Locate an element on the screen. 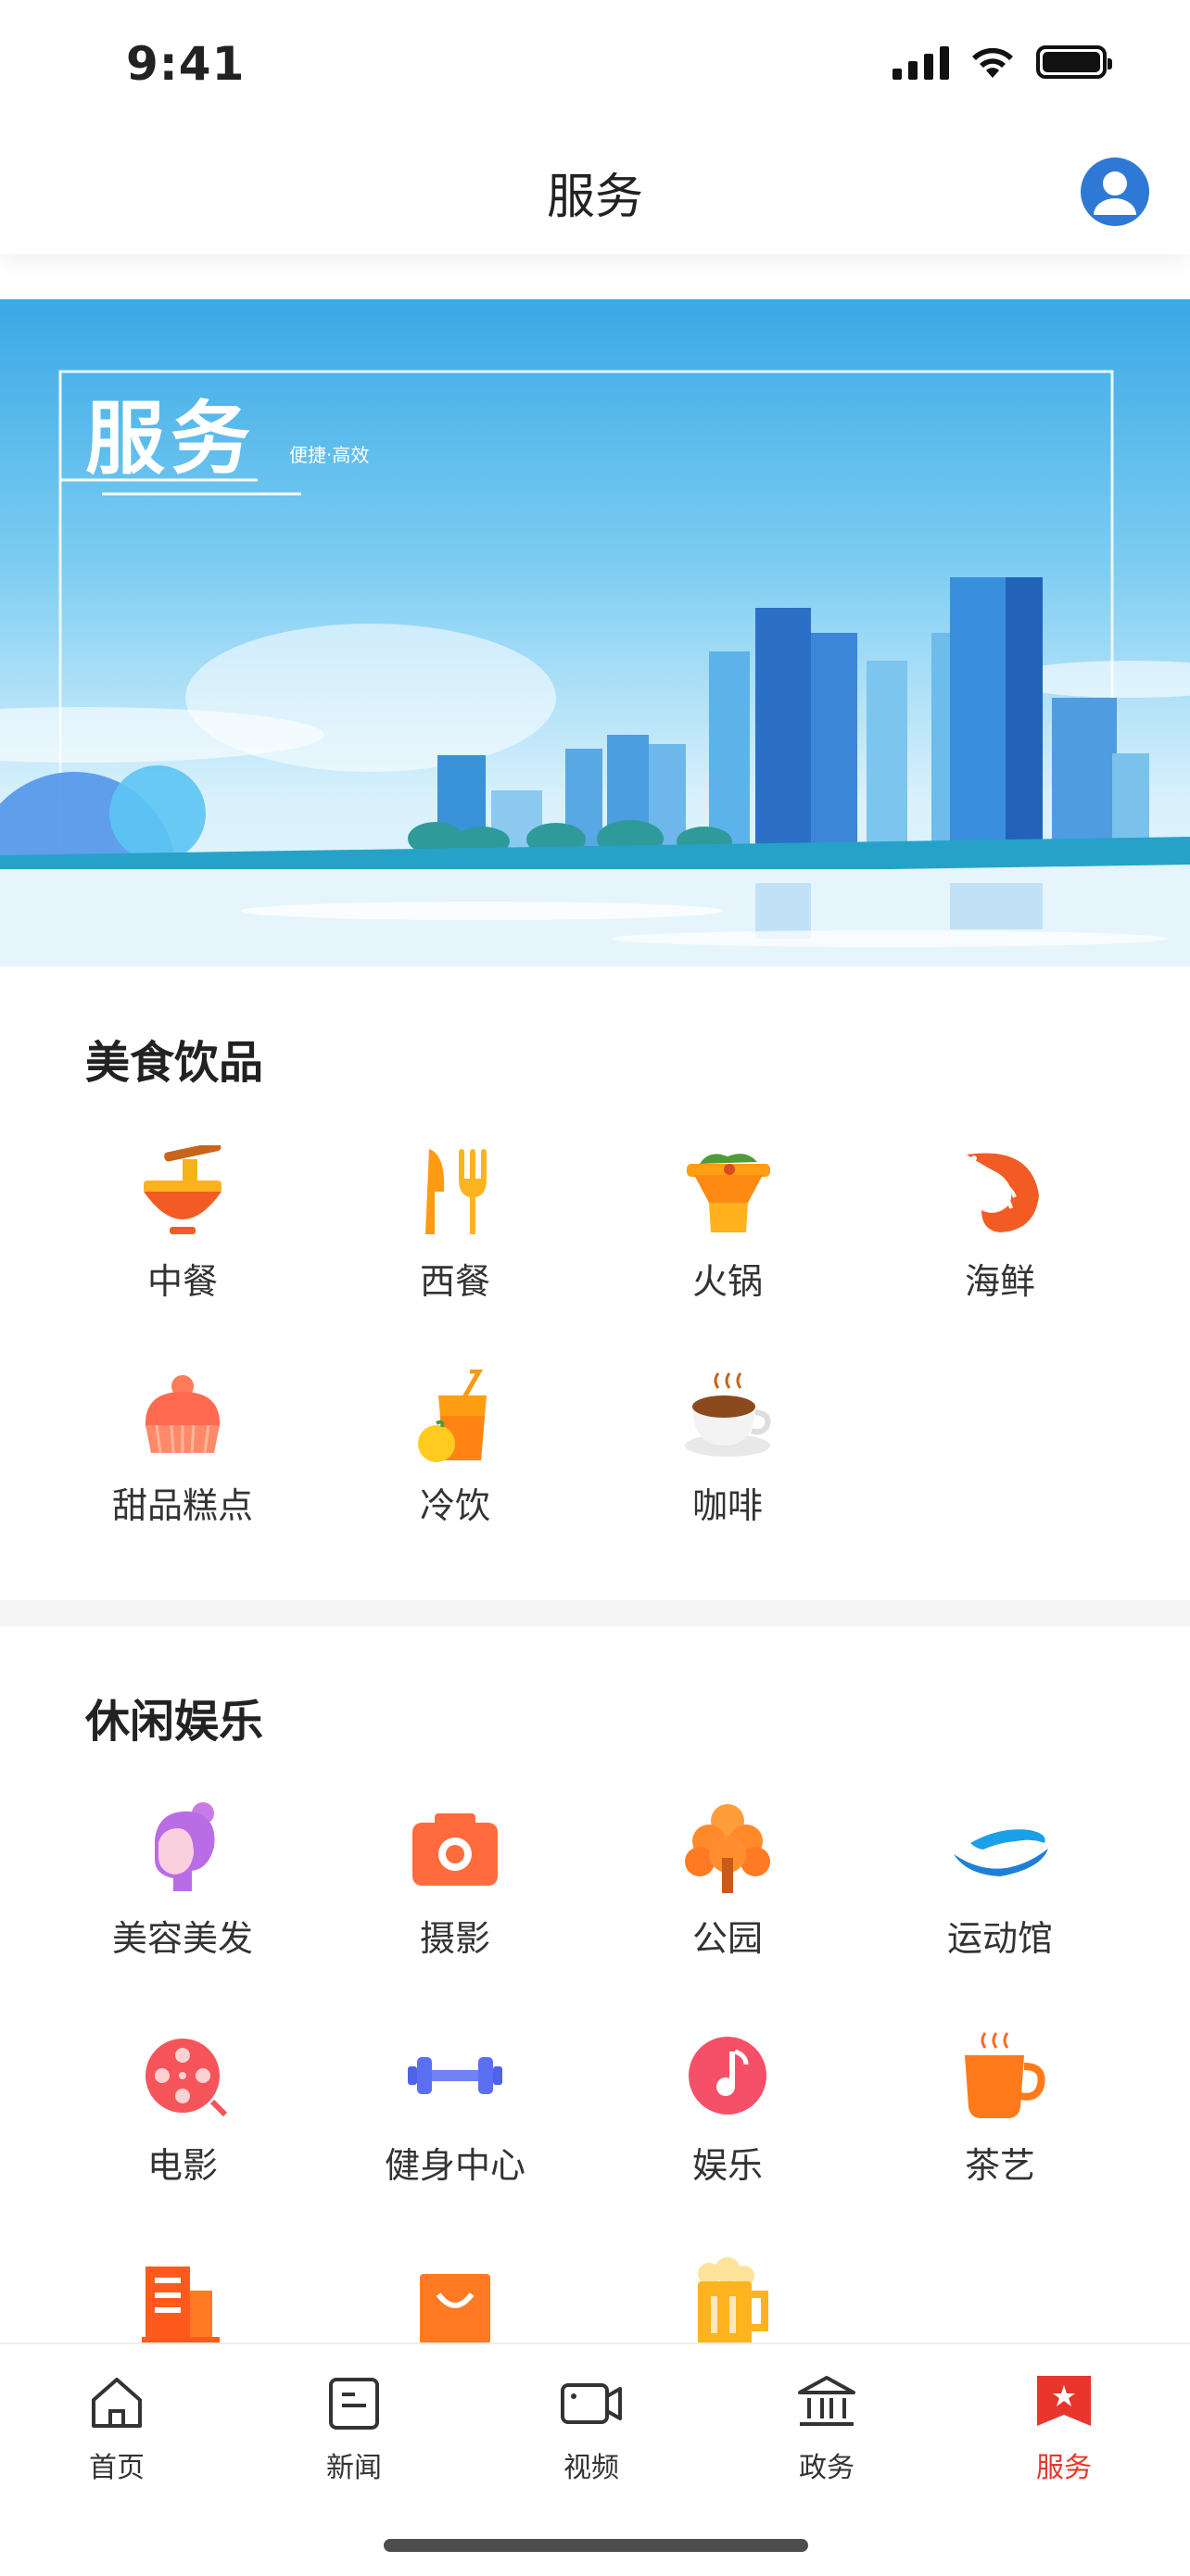 The width and height of the screenshot is (1190, 2576). grid-item-label: 美容美发 is located at coordinates (182, 1938).